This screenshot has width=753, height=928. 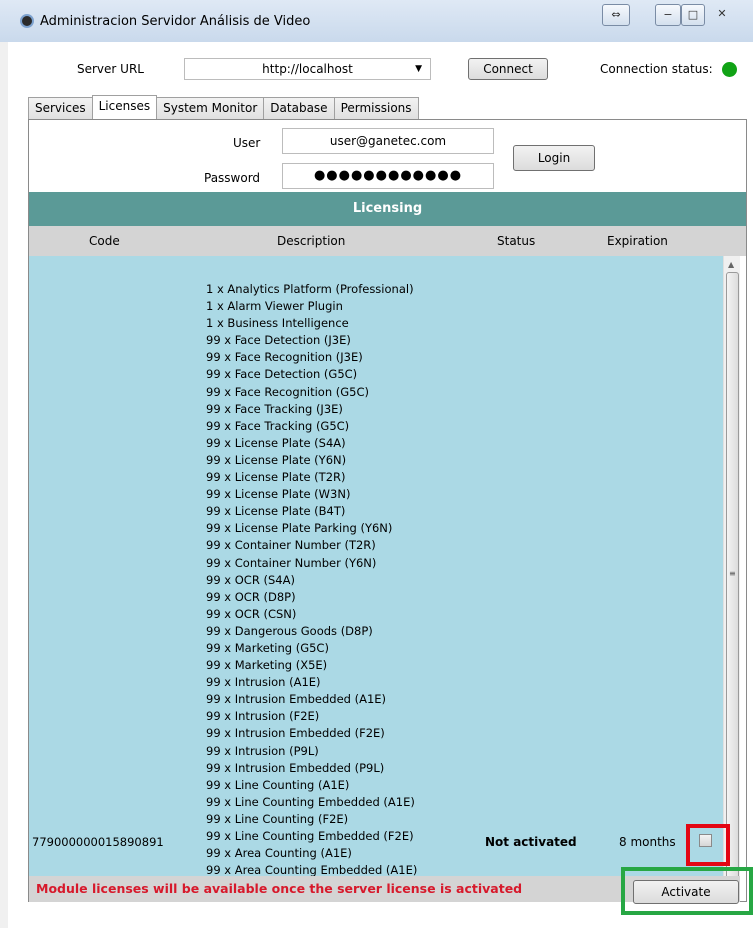 What do you see at coordinates (299, 528) in the screenshot?
I see `license-description-line: 99 x License Plate Parking (Y6N)` at bounding box center [299, 528].